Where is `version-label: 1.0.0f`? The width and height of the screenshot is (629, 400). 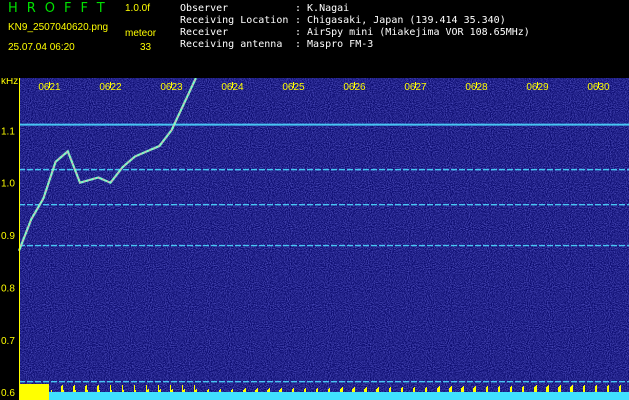
version-label: 1.0.0f is located at coordinates (138, 8).